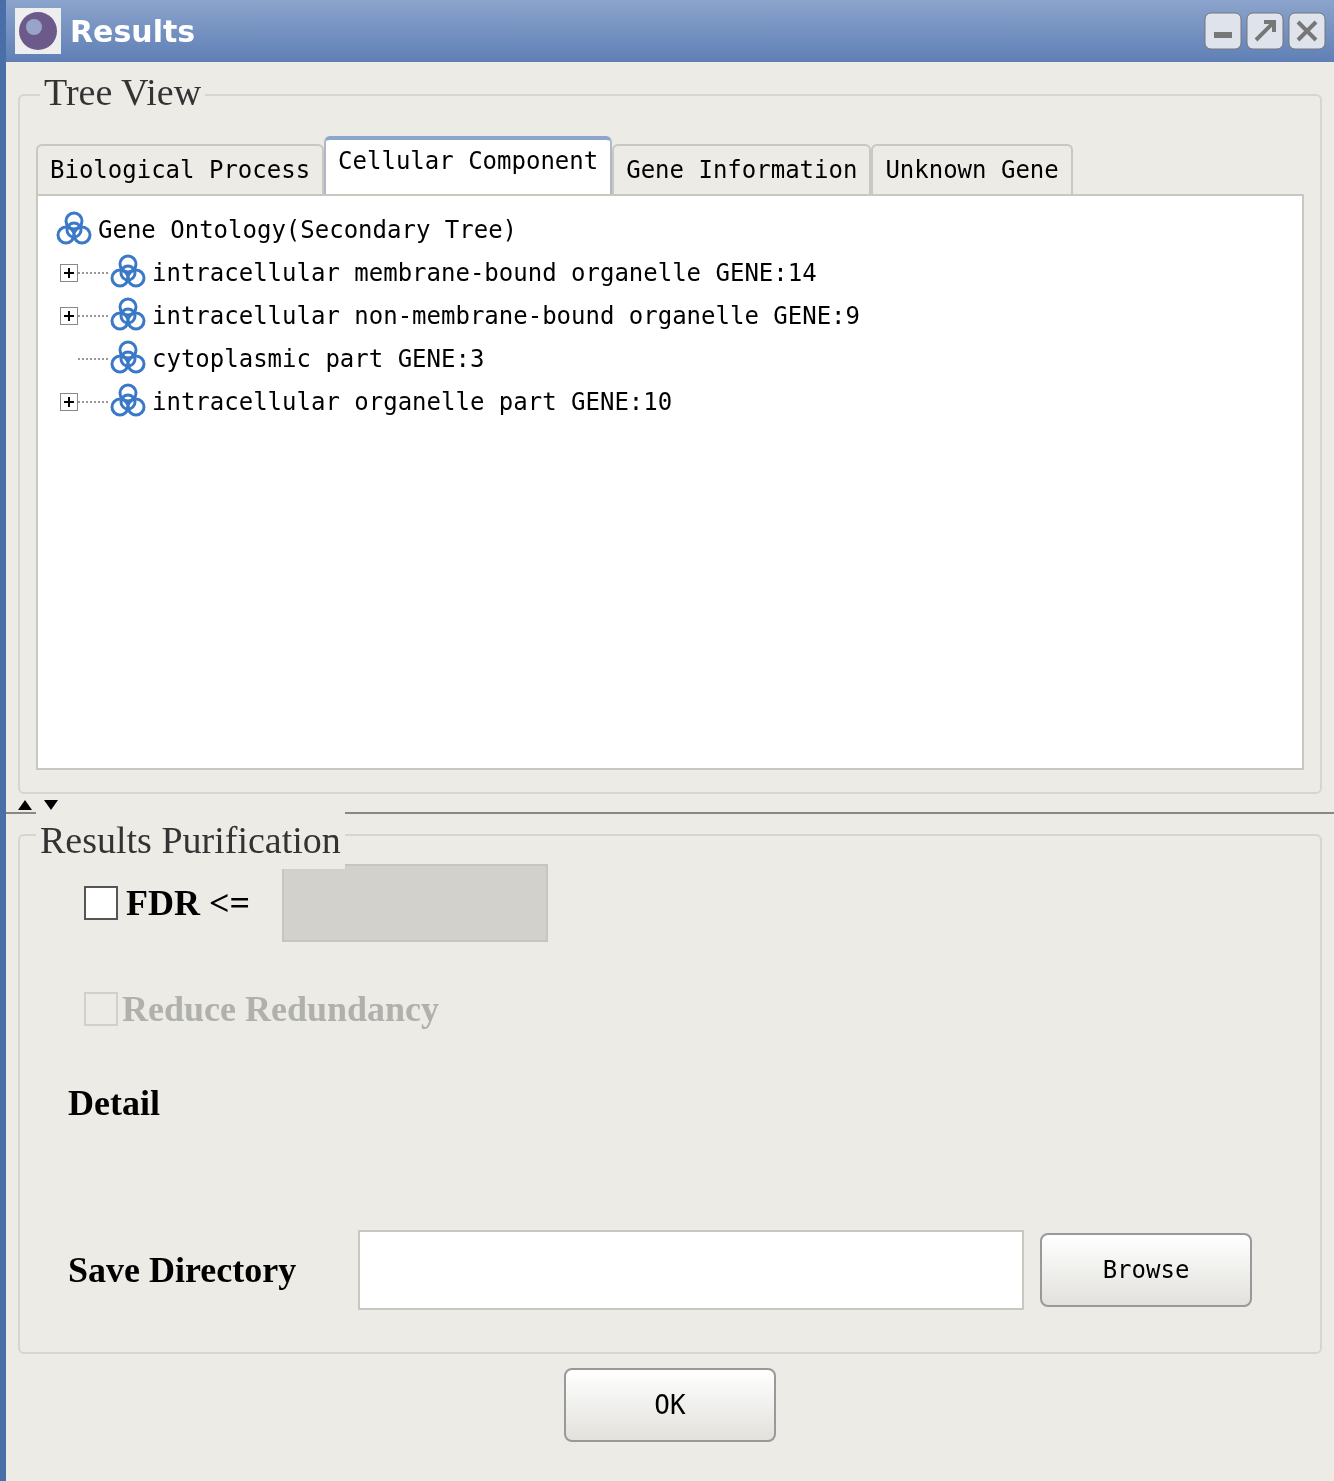 The width and height of the screenshot is (1334, 1481). I want to click on detail-label: Detail, so click(114, 1103).